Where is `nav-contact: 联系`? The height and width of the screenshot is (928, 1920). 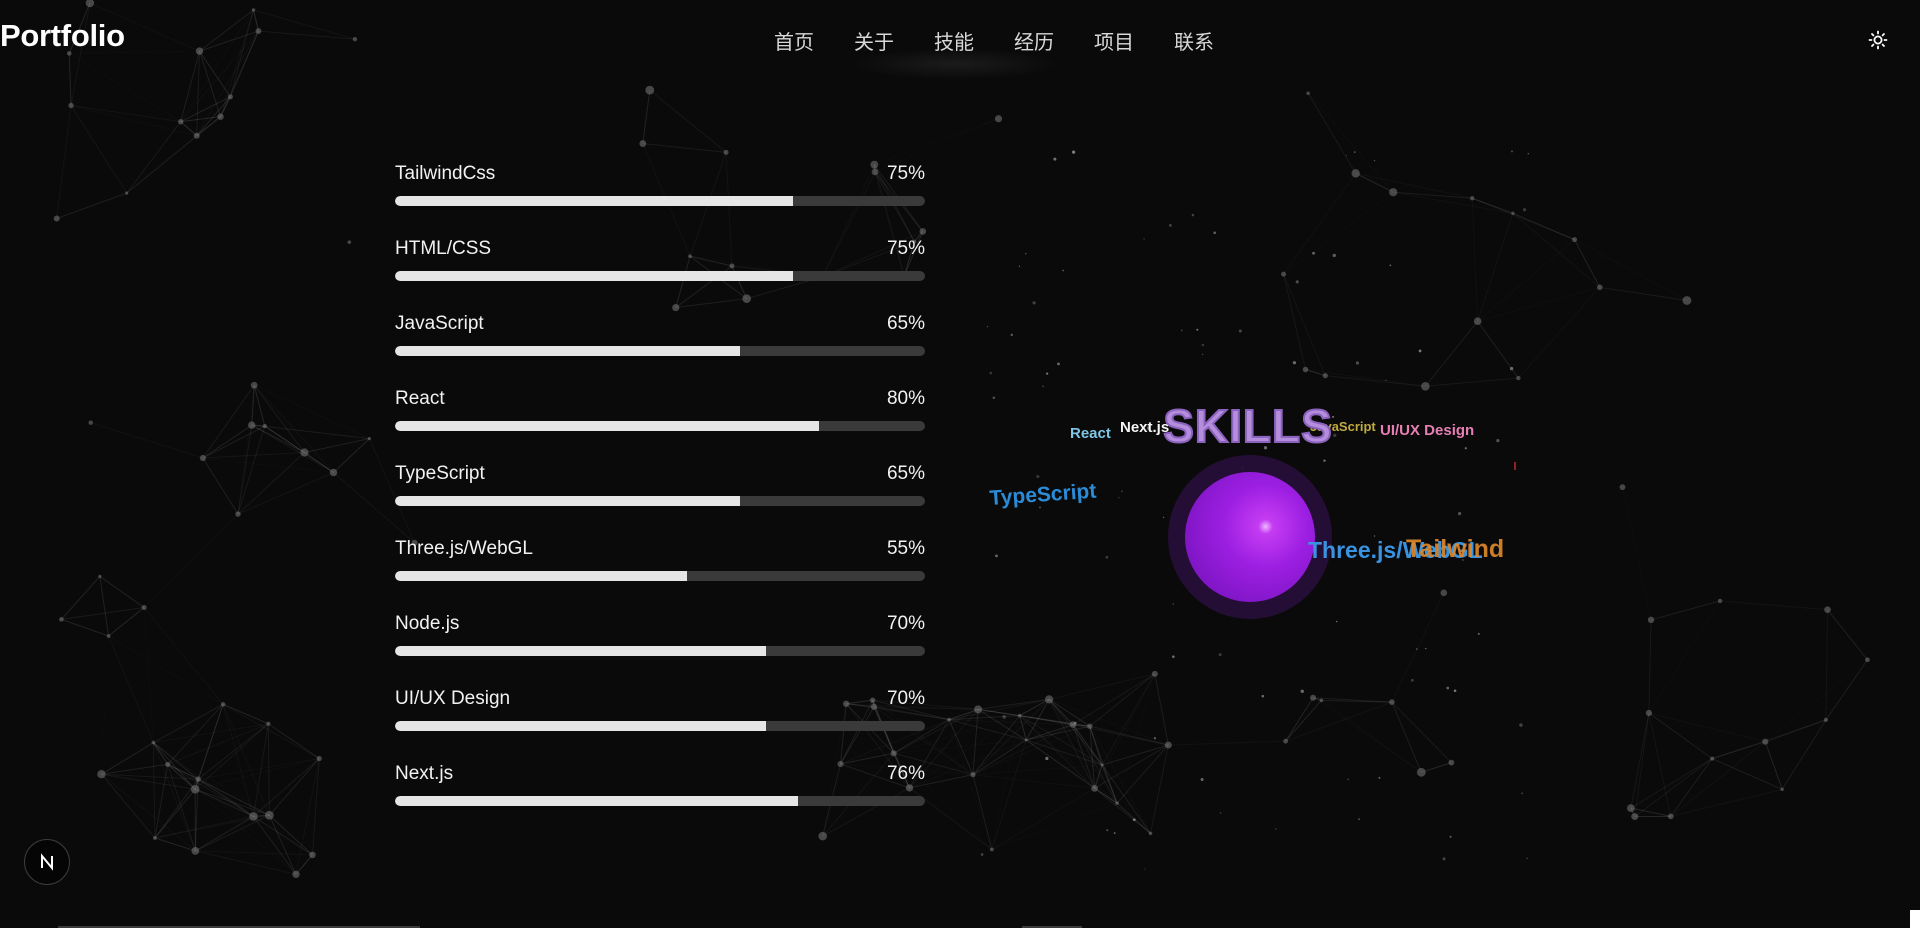
nav-contact: 联系 is located at coordinates (1214, 40).